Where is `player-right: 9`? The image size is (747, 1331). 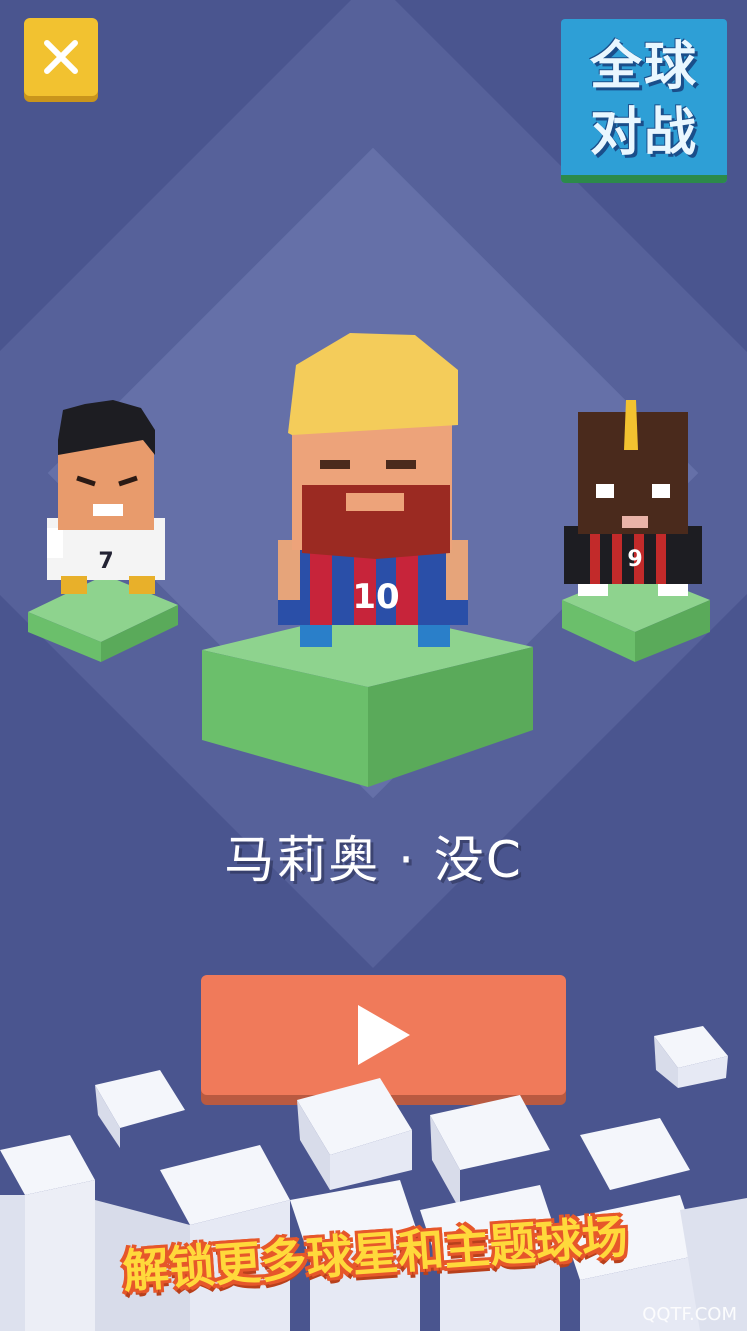 player-right: 9 is located at coordinates (637, 532).